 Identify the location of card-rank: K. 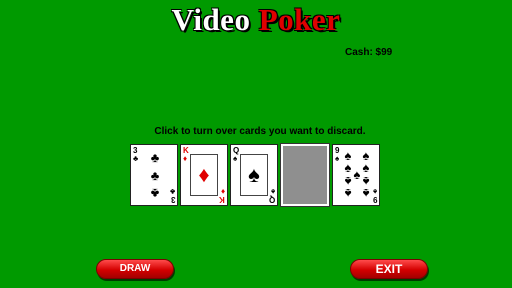
(222, 199).